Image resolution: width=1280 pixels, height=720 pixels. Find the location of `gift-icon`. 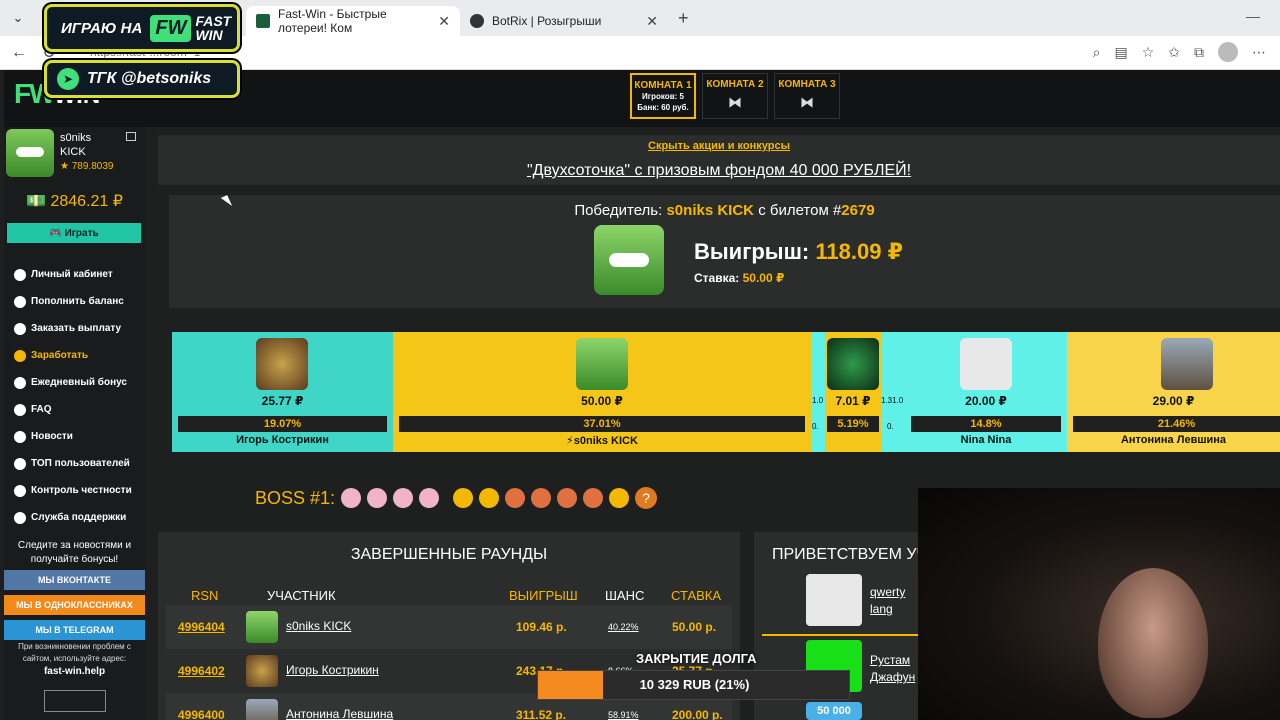

gift-icon is located at coordinates (20, 382).